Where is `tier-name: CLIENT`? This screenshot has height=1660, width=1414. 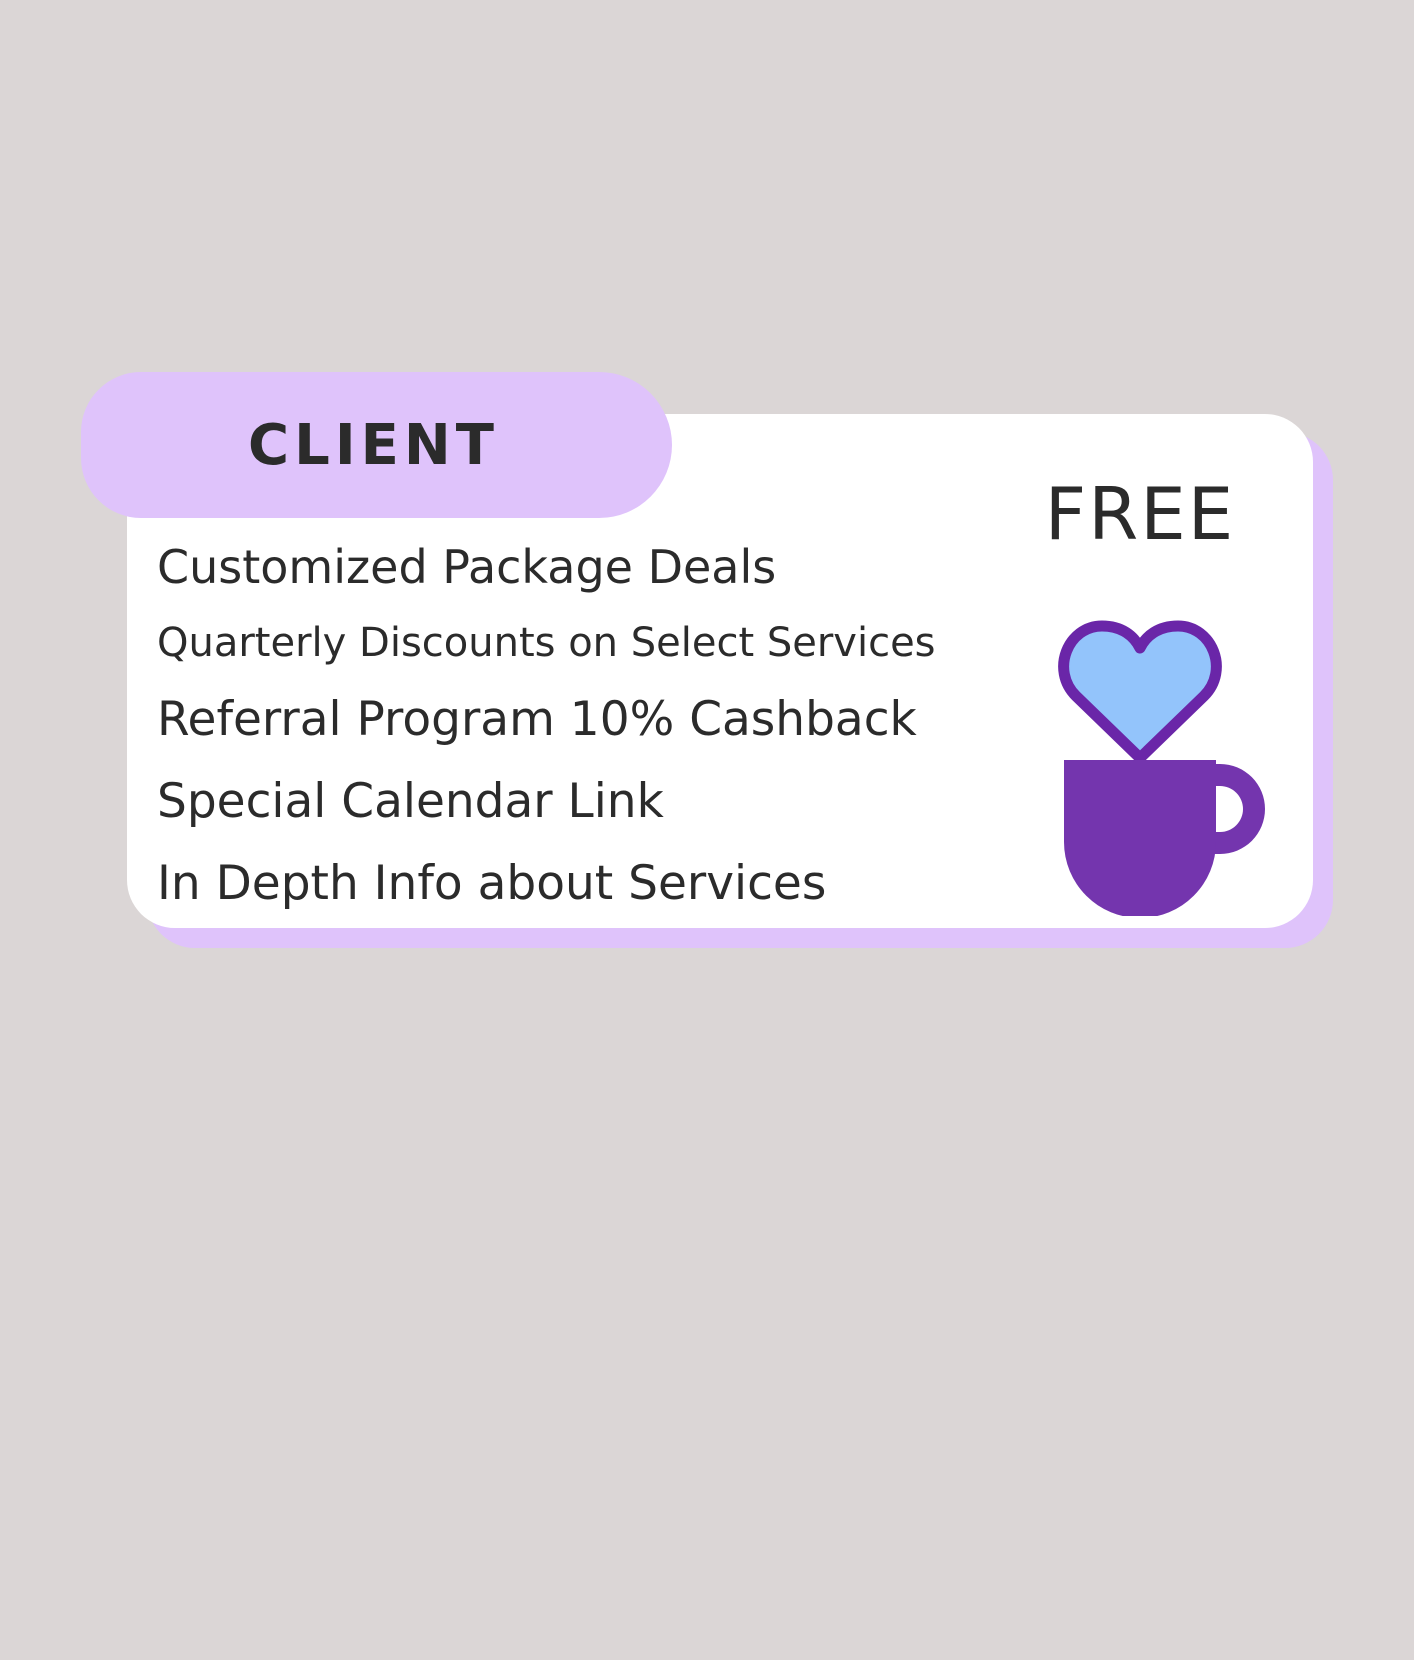
tier-name: CLIENT is located at coordinates (373, 445).